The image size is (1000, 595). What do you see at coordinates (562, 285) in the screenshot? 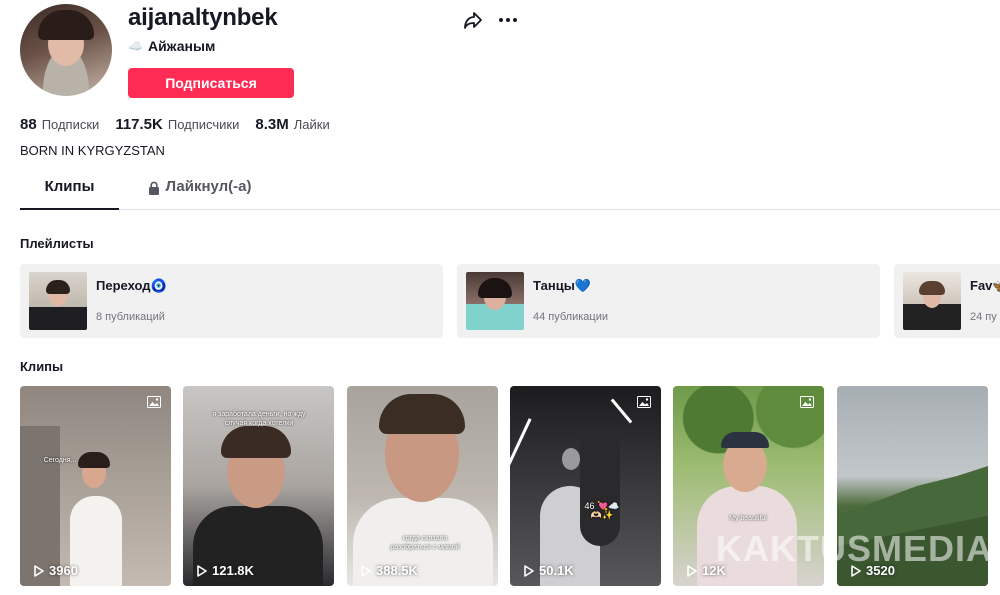
I see `playlist-title: Танцы💙` at bounding box center [562, 285].